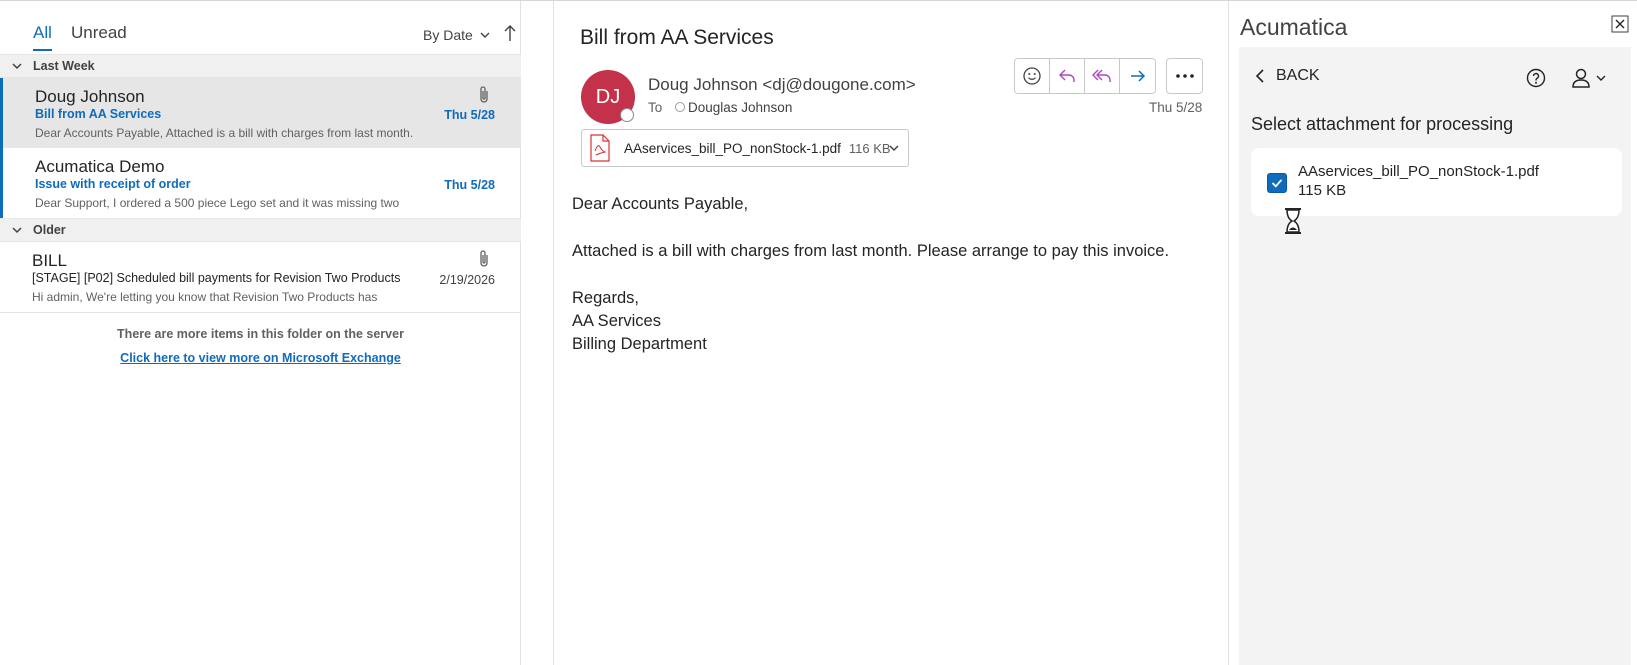 The image size is (1637, 665). Describe the element at coordinates (616, 321) in the screenshot. I see `body-signature-company: AA Services` at that location.